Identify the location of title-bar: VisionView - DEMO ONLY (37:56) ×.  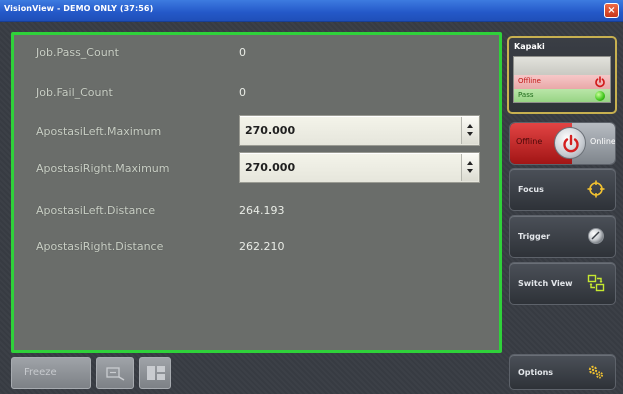
(311, 11).